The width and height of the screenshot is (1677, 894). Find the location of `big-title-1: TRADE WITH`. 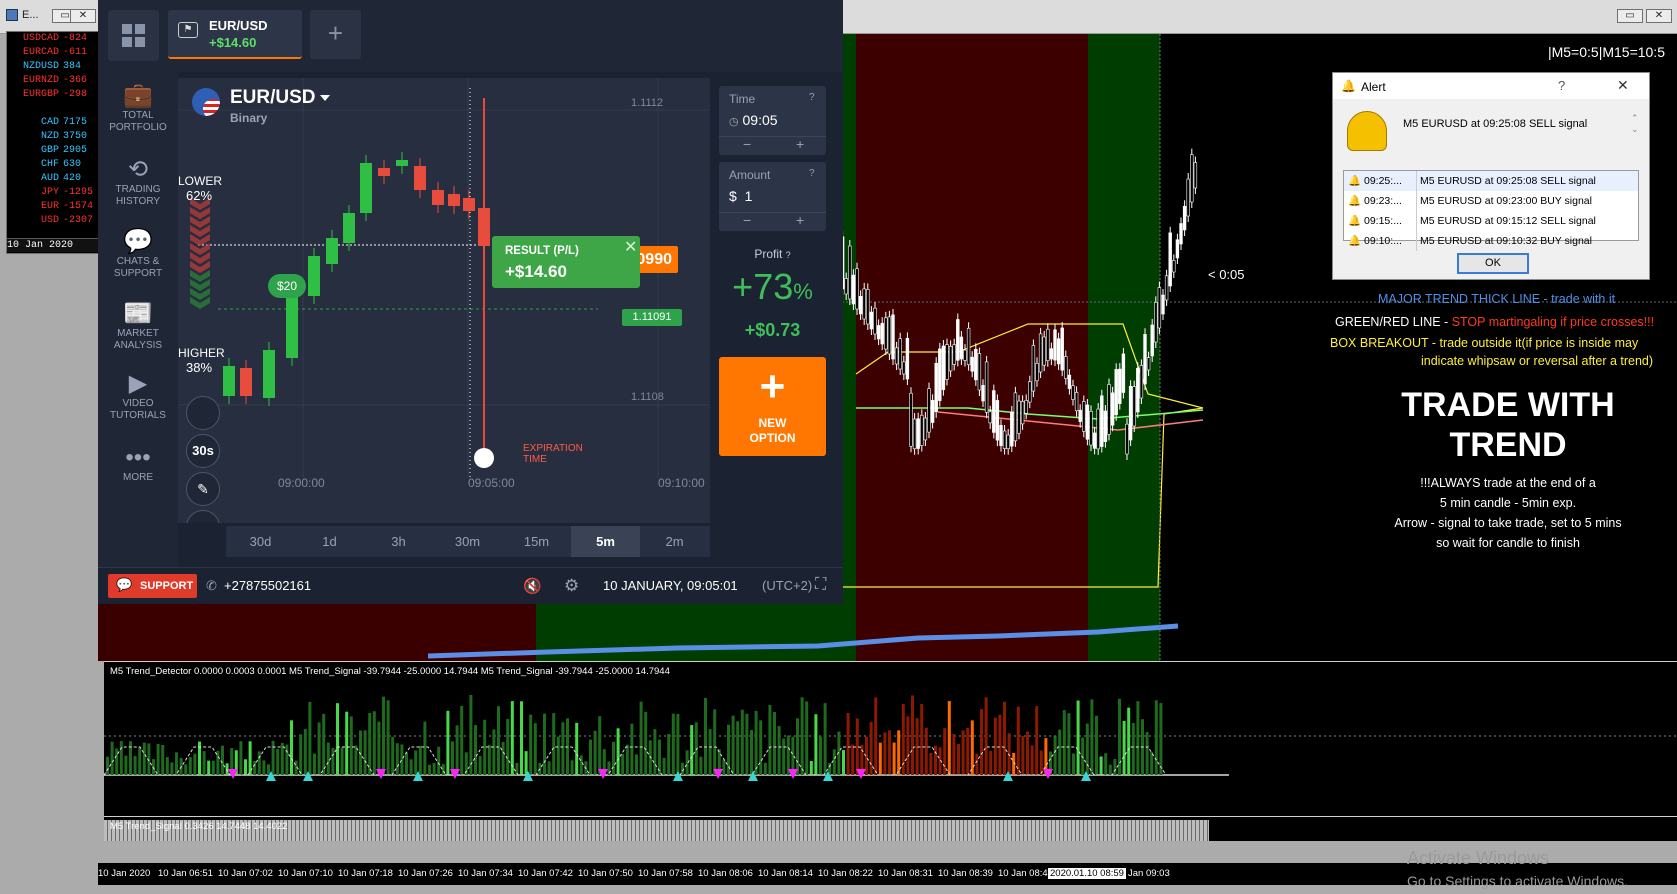

big-title-1: TRADE WITH is located at coordinates (1508, 405).